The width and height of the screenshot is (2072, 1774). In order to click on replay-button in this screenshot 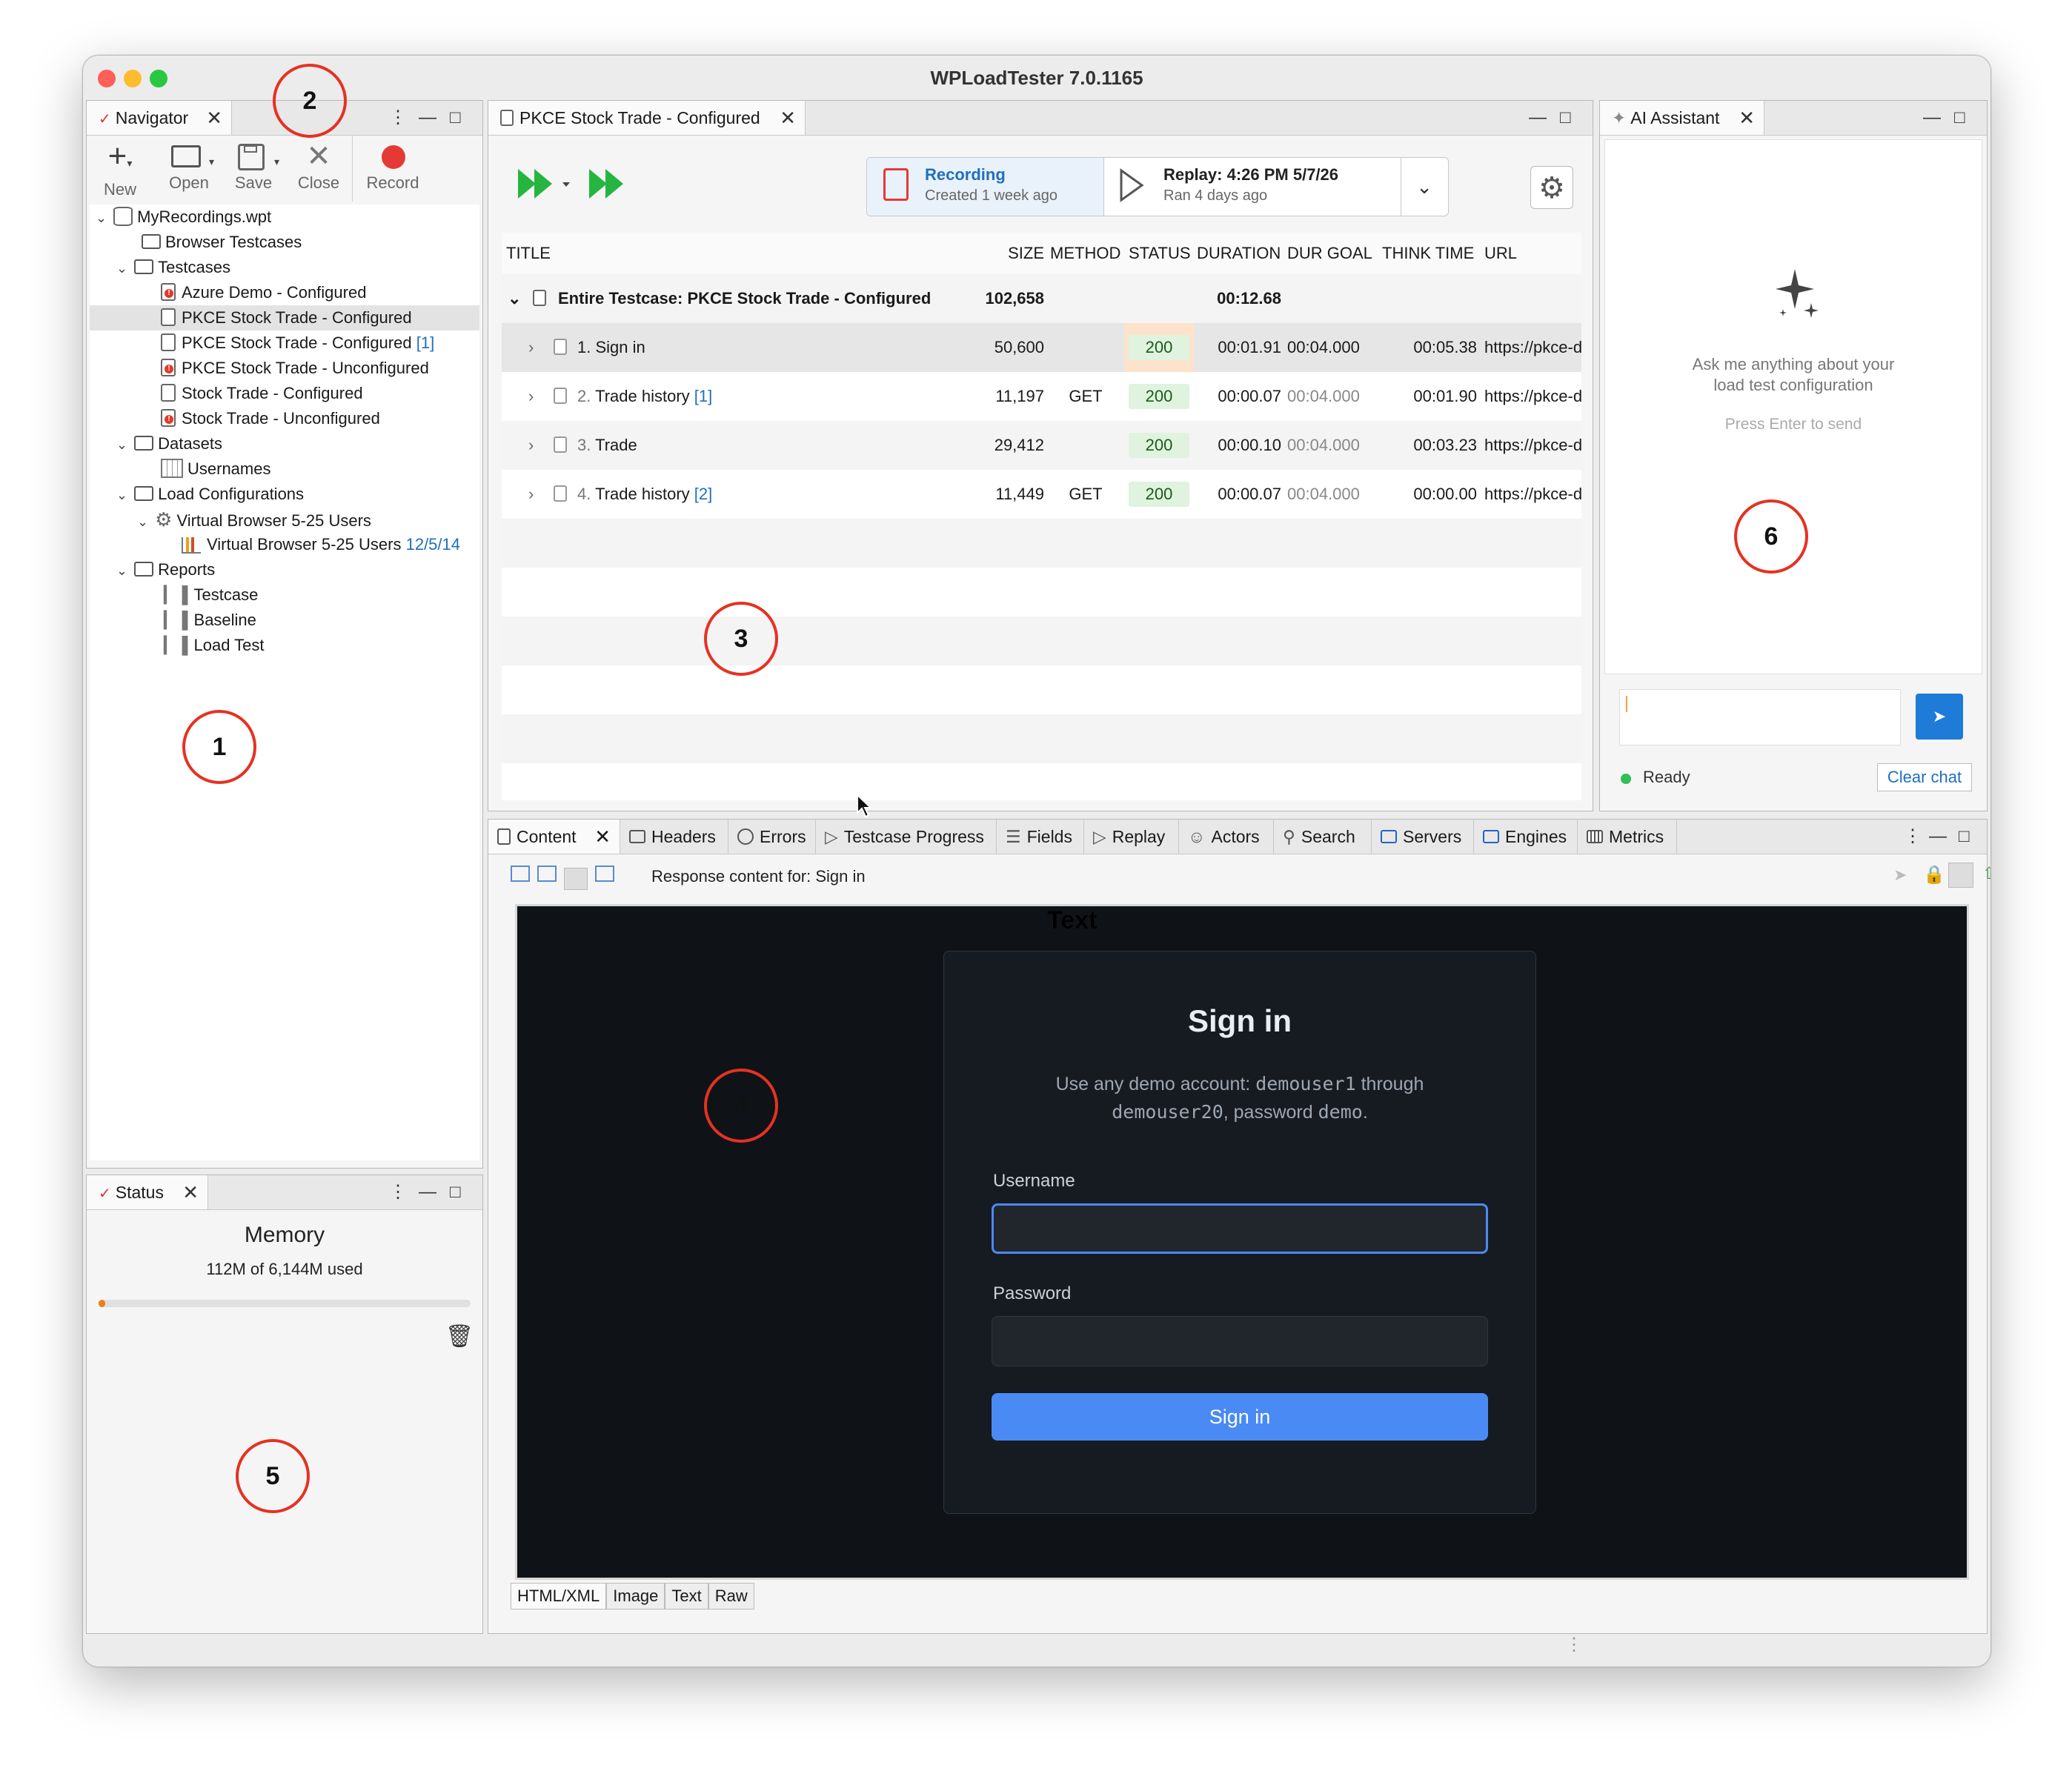, I will do `click(608, 186)`.